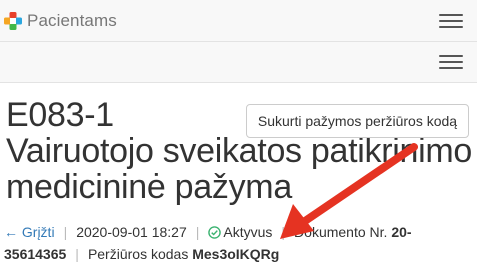 This screenshot has height=280, width=477. I want to click on document-title-line2: medicininė pažyma, so click(149, 187).